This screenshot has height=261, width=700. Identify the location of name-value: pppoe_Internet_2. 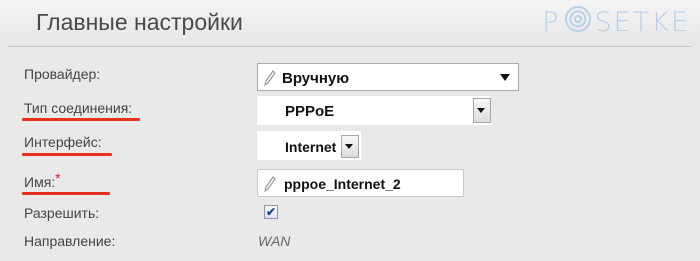
(342, 184).